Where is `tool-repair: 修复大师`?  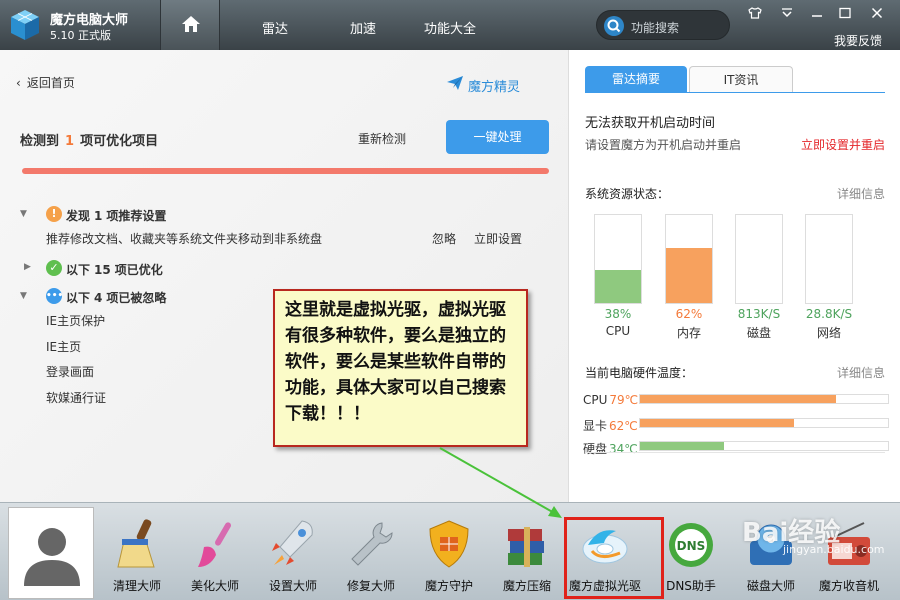 tool-repair: 修复大师 is located at coordinates (371, 553).